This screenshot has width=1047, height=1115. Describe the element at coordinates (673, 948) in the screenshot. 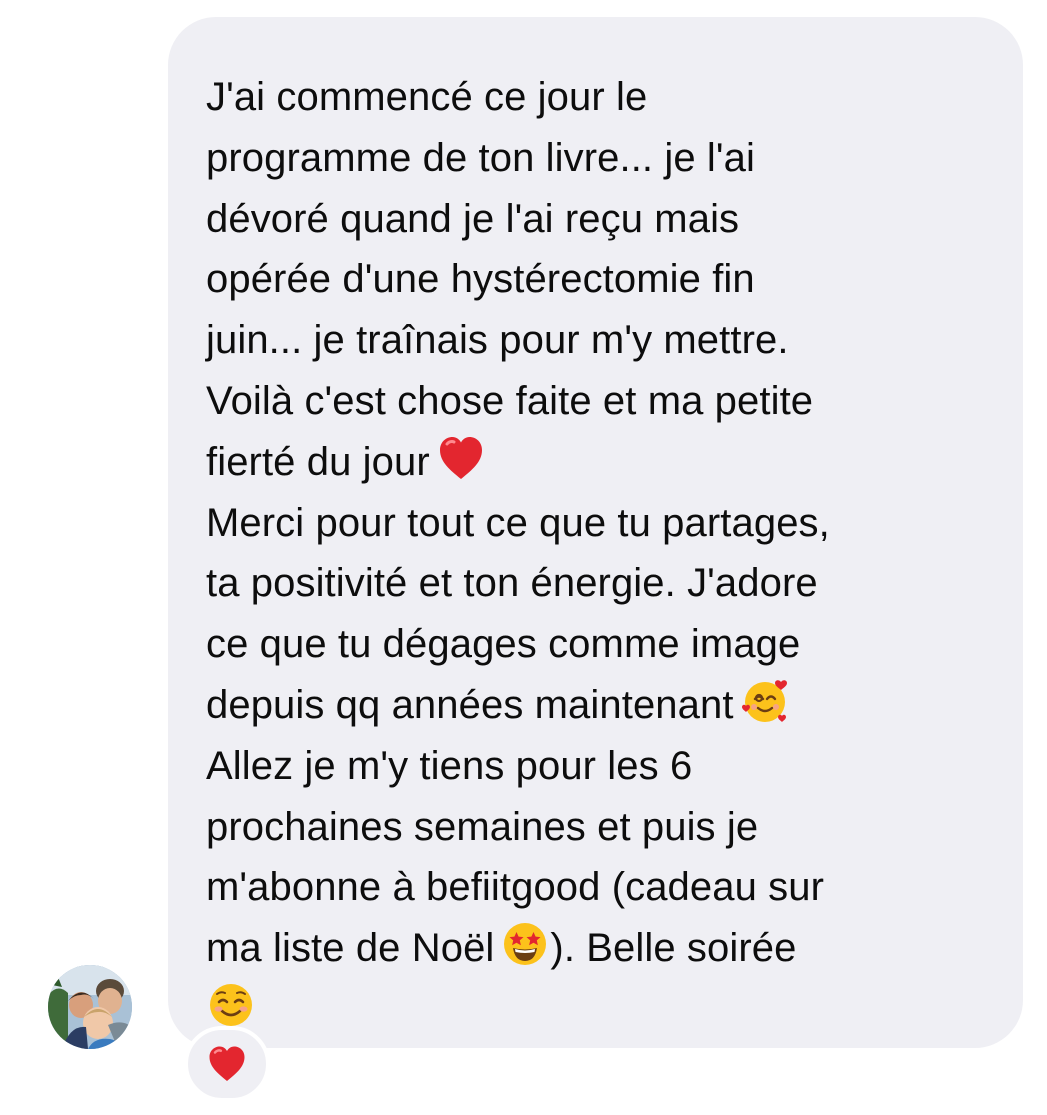

I see `message-line-text: ). Belle soirée` at that location.